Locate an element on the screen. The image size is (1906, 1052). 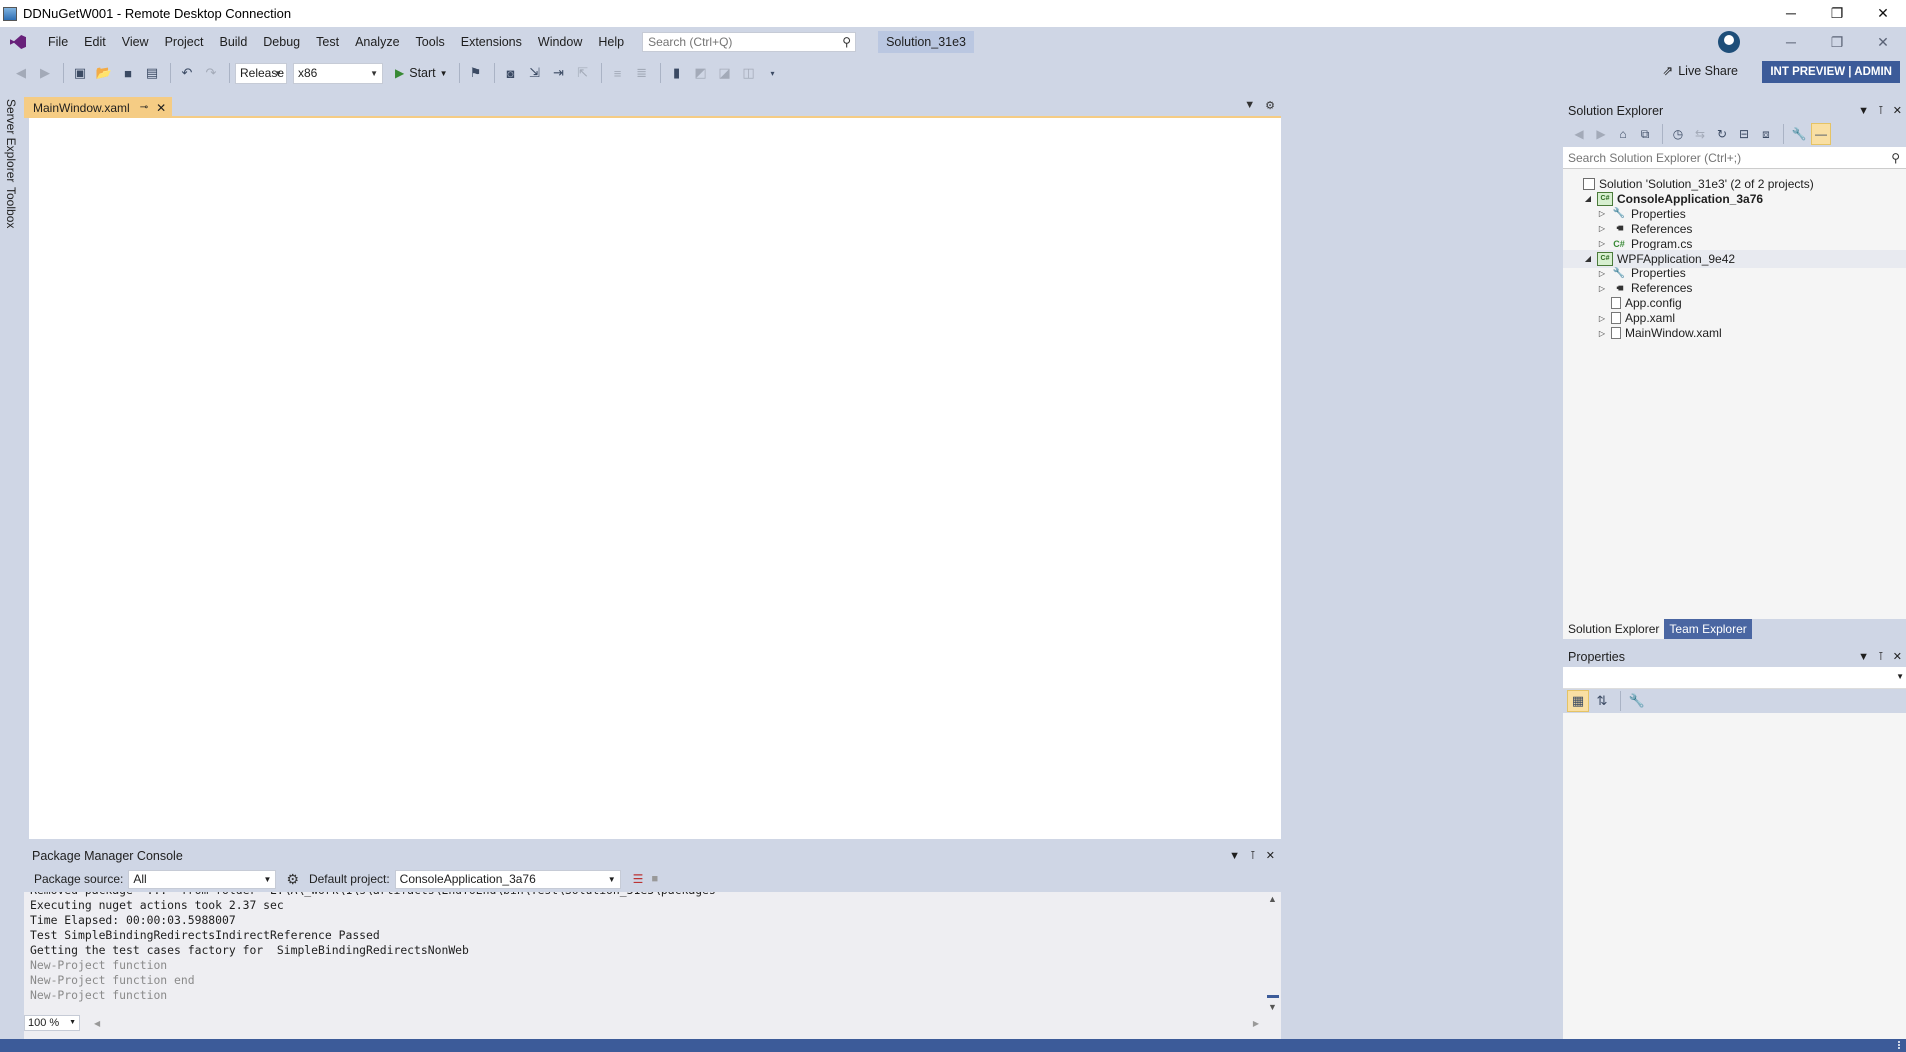
toolbar-overflow-icon: ▾ is located at coordinates (773, 73).